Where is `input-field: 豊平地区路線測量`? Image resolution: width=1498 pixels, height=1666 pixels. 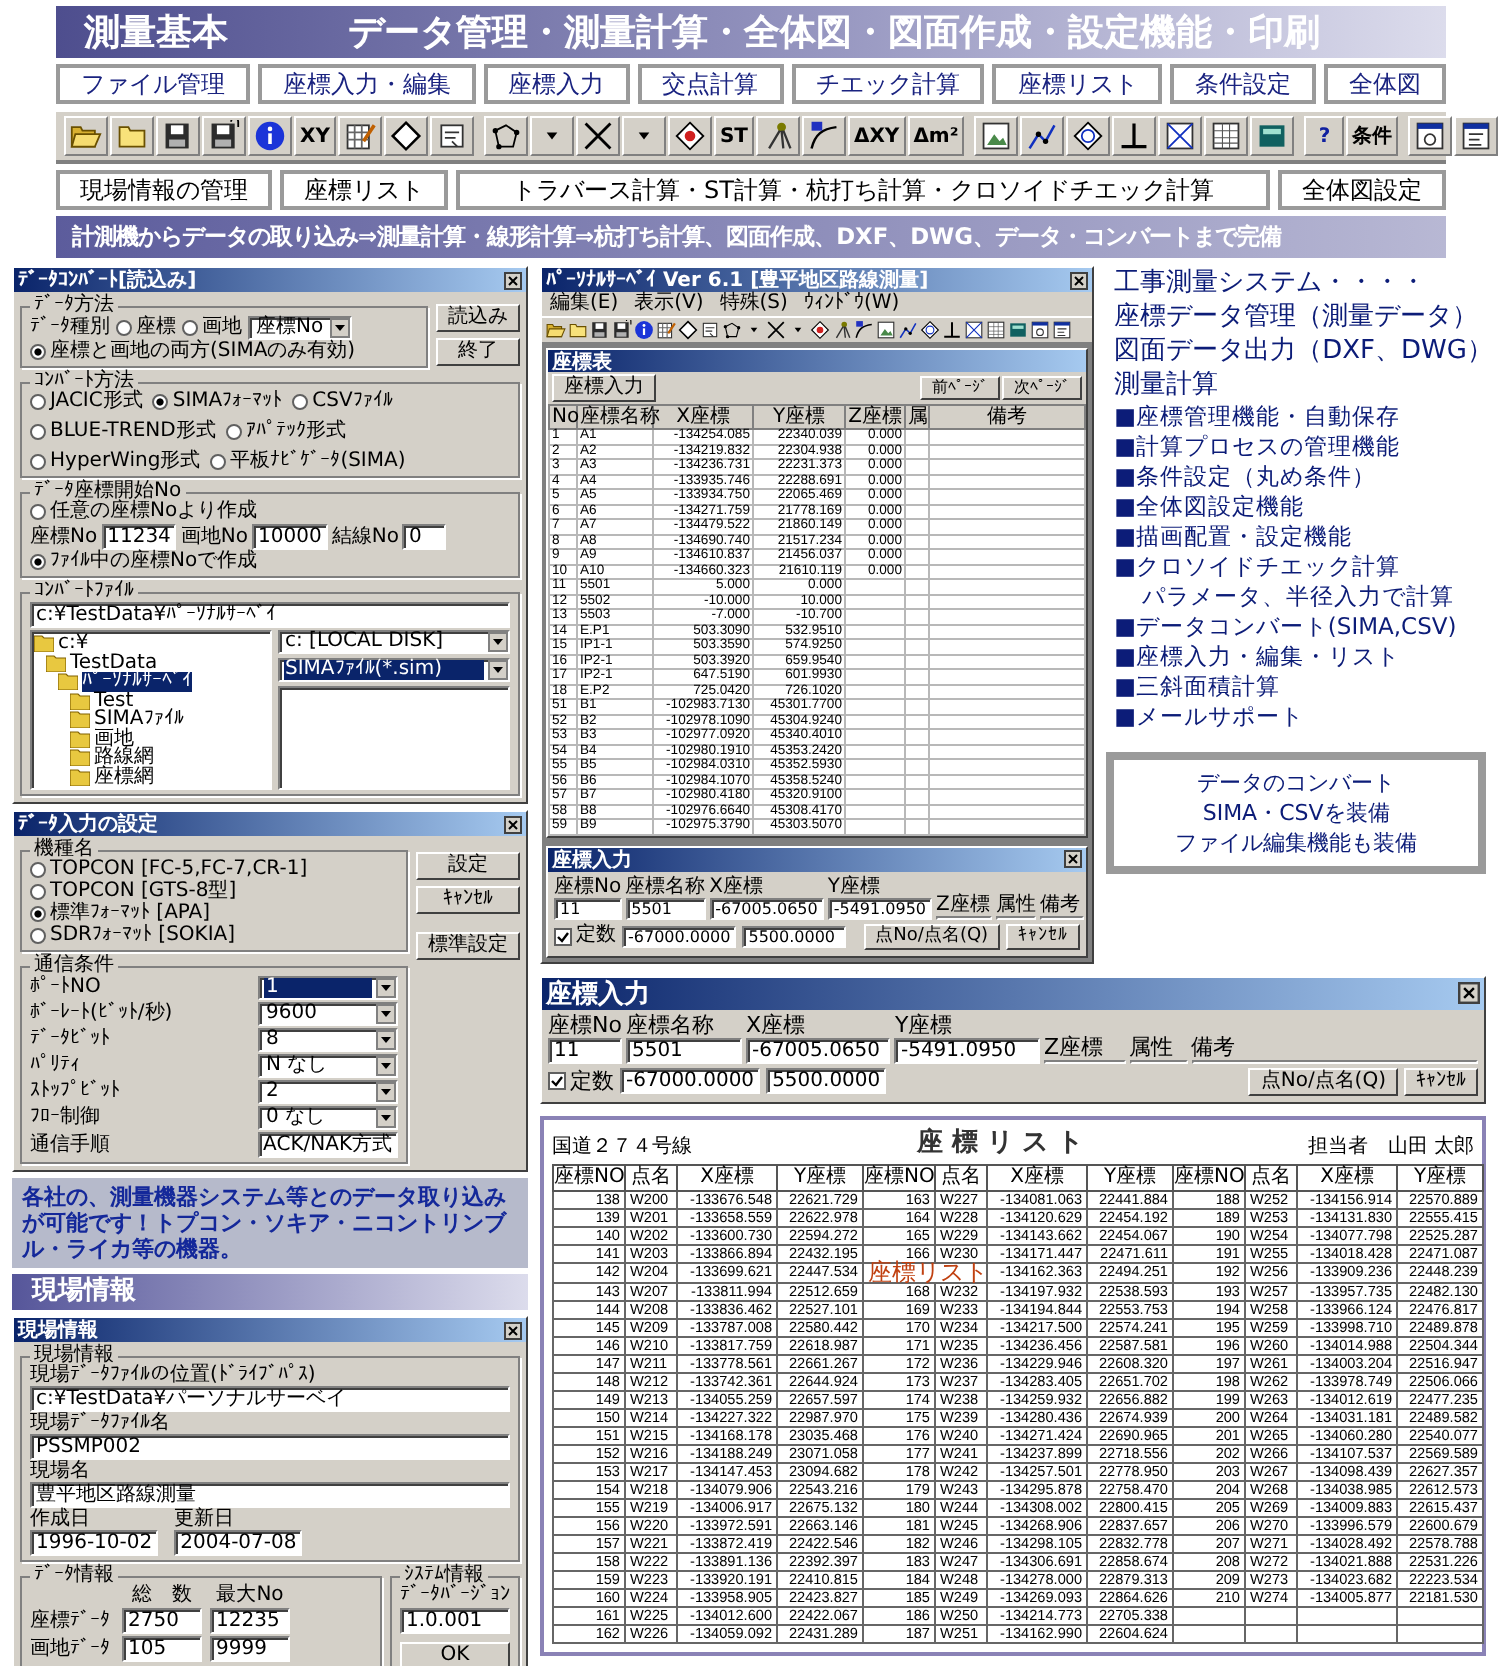 input-field: 豊平地区路線測量 is located at coordinates (270, 1495).